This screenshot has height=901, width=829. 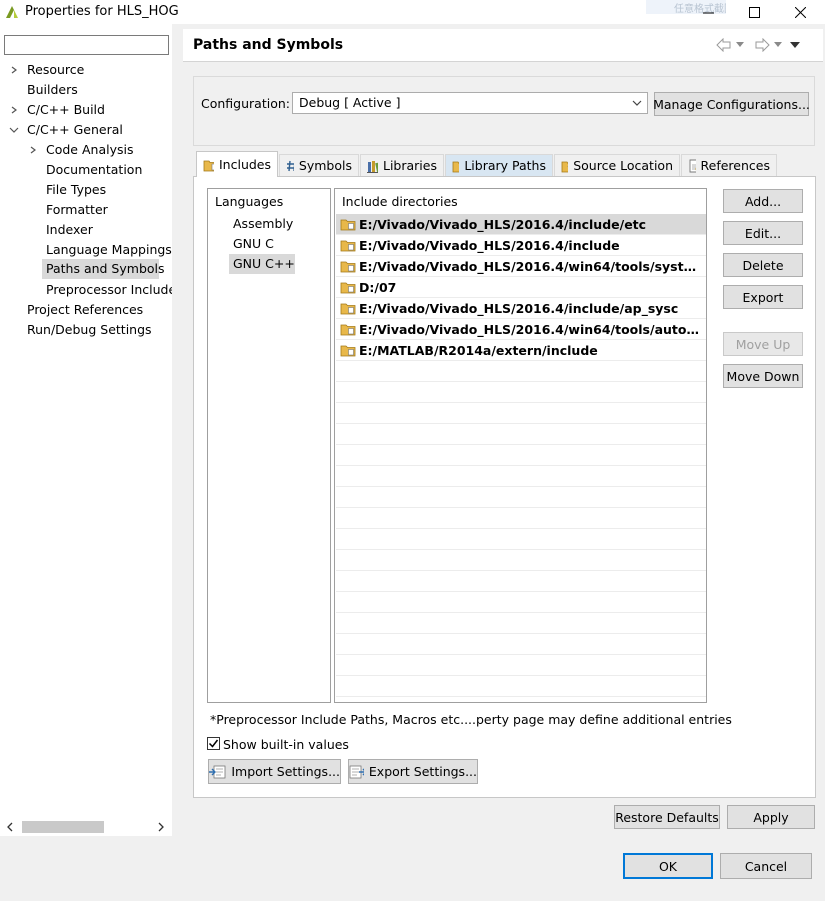 I want to click on show-builtin-label: Show built-in values, so click(x=286, y=744).